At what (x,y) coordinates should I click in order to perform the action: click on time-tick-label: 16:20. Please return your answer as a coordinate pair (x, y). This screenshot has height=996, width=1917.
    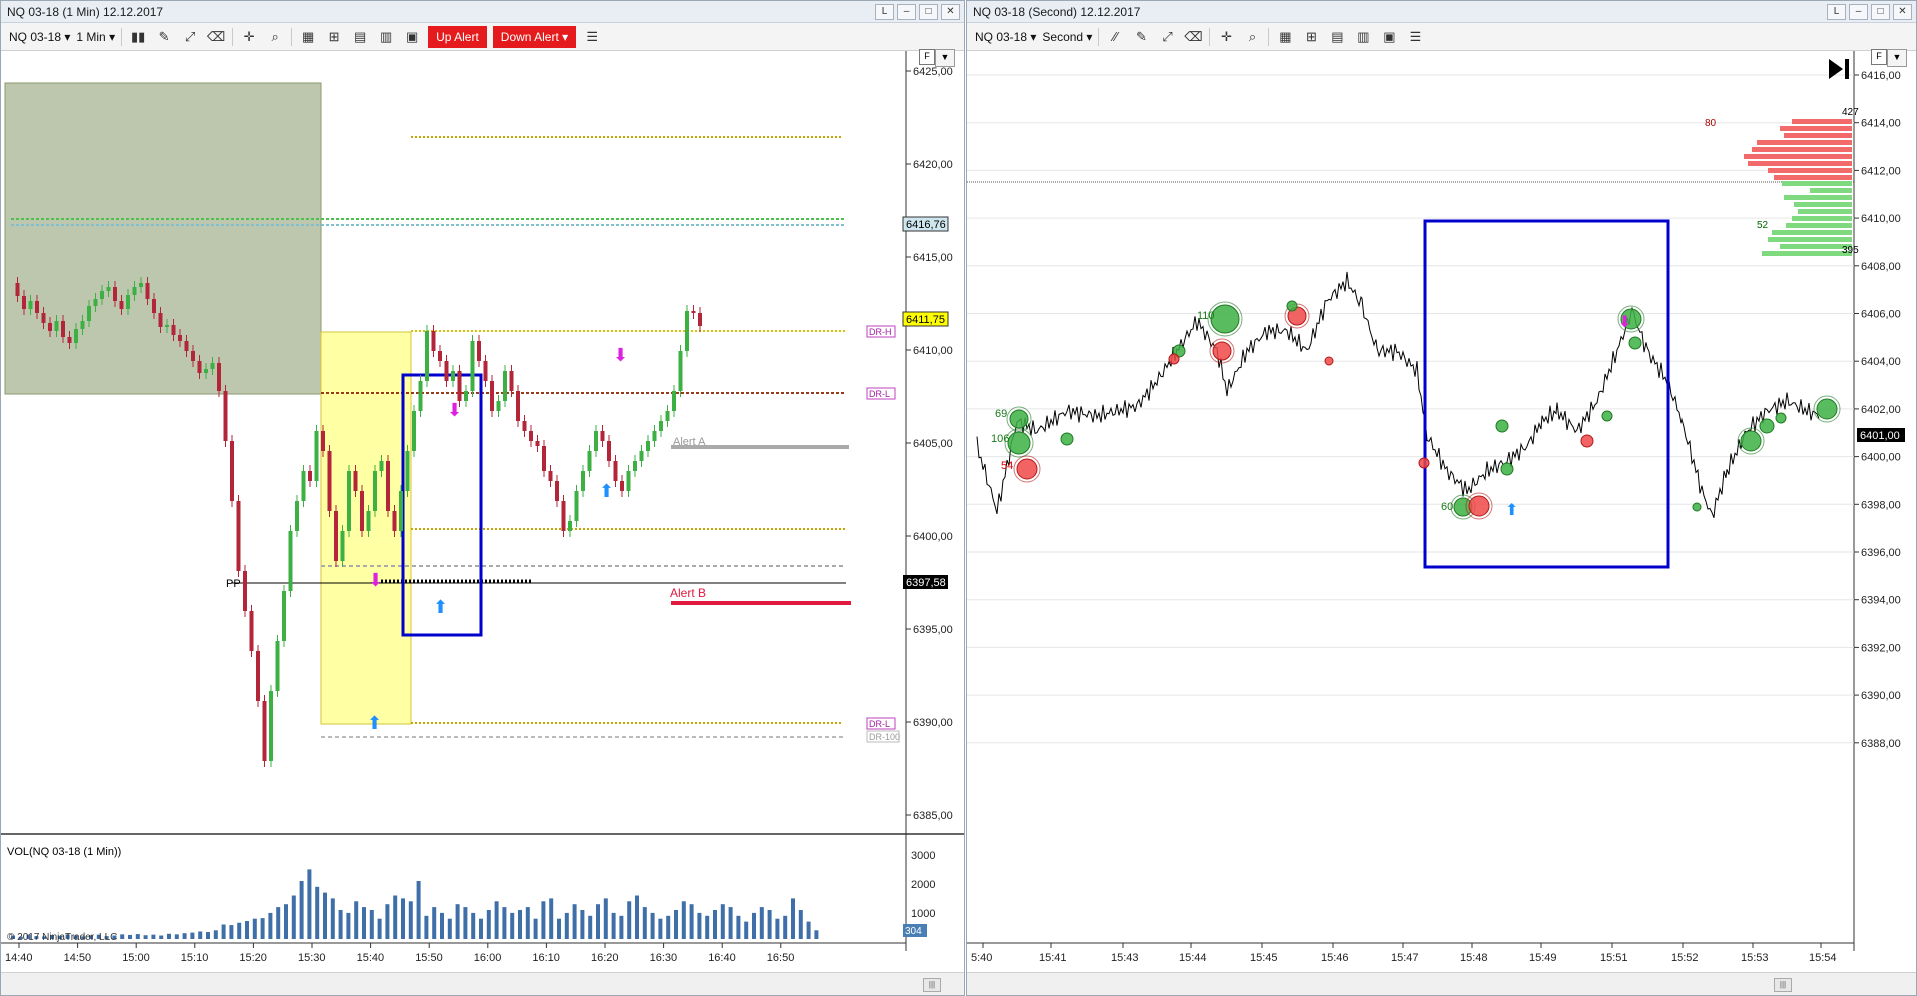
    Looking at the image, I should click on (605, 958).